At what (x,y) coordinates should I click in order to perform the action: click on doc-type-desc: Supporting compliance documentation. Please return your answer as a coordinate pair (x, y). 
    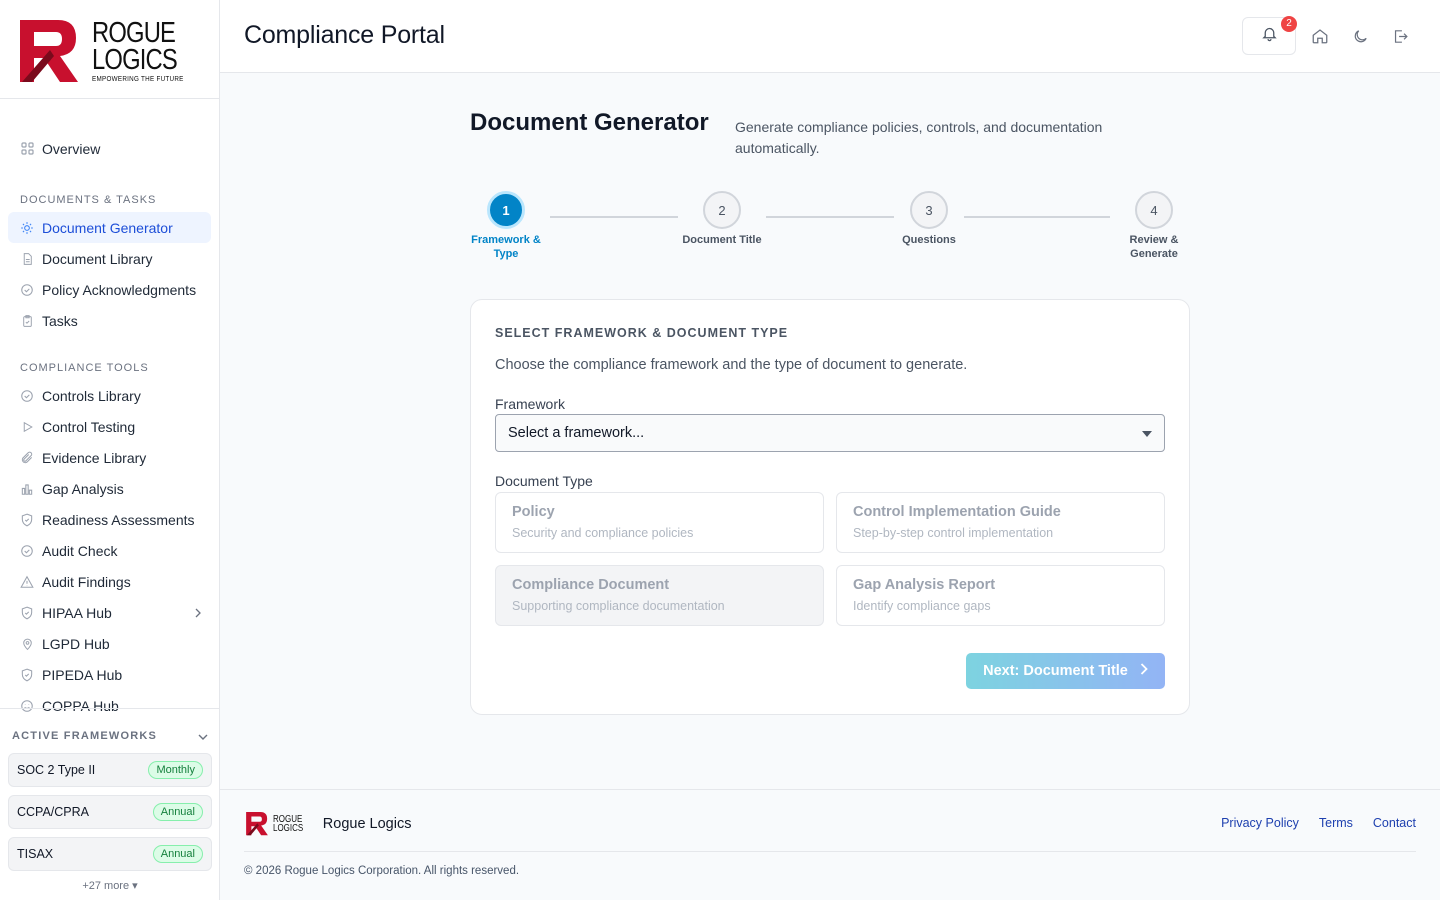
    Looking at the image, I should click on (618, 606).